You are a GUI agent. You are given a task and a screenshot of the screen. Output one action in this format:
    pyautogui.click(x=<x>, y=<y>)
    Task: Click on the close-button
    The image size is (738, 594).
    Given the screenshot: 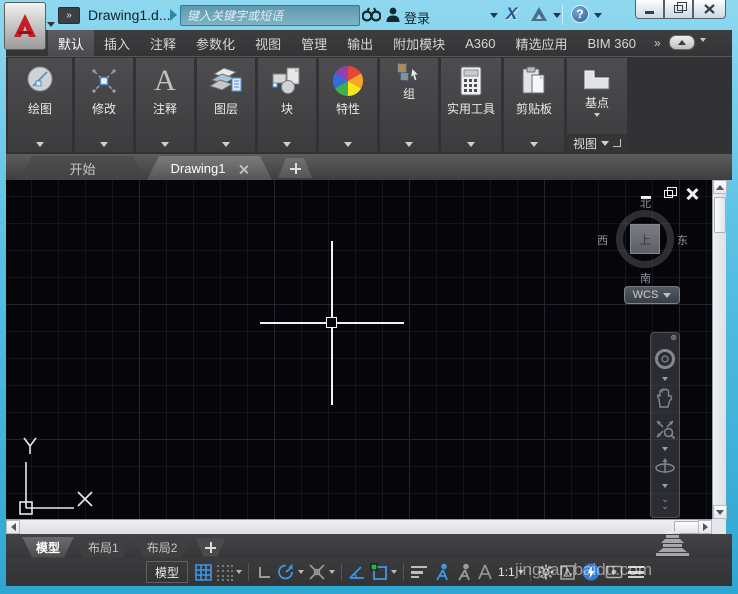 What is the action you would take?
    pyautogui.click(x=709, y=9)
    